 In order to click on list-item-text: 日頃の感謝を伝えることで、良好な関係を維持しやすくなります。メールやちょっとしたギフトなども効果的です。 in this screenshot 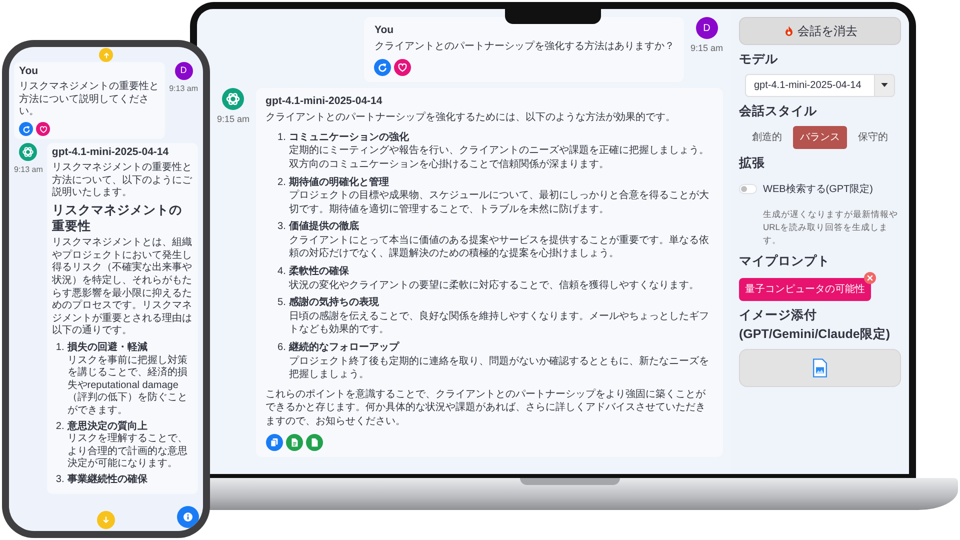, I will do `click(499, 324)`.